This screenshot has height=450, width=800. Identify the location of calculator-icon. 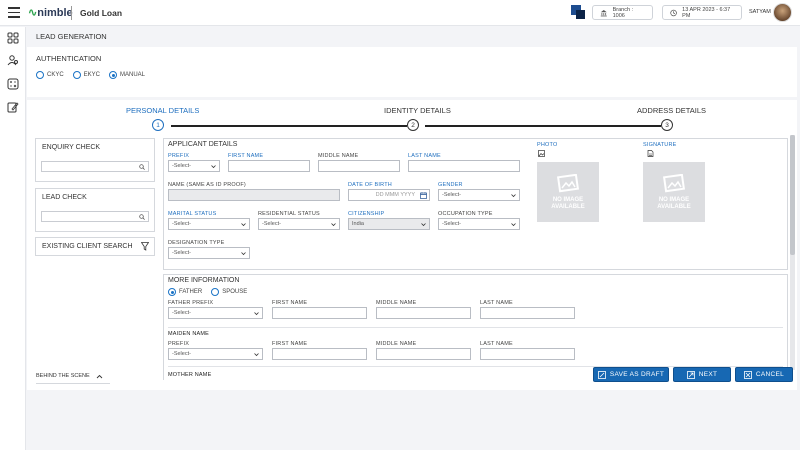
(13, 84).